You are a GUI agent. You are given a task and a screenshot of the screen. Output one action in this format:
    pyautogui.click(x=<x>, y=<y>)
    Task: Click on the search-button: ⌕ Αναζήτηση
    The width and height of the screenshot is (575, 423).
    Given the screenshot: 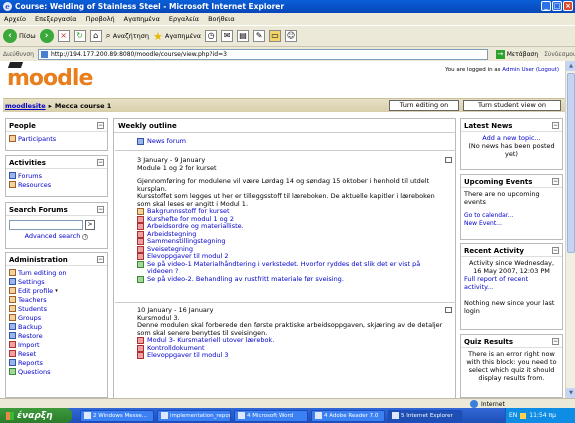 What is the action you would take?
    pyautogui.click(x=127, y=36)
    